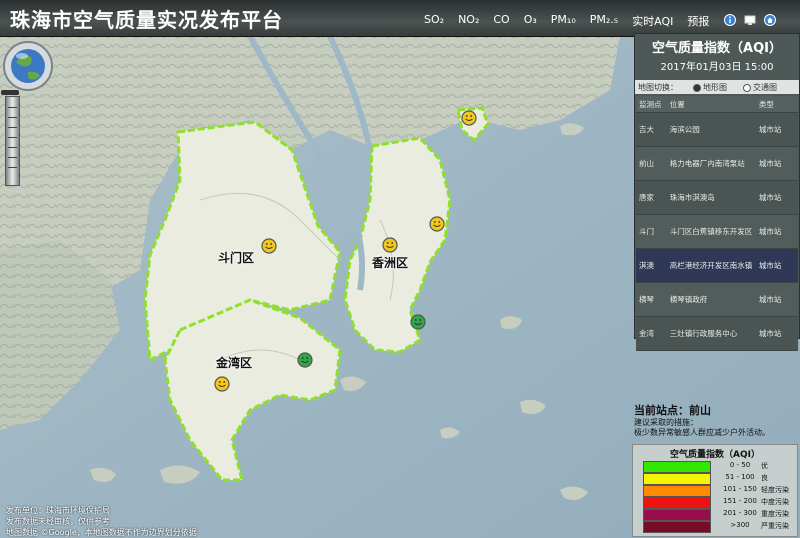  Describe the element at coordinates (718, 491) in the screenshot. I see `legend-item: 101 - 150 轻度污染` at that location.